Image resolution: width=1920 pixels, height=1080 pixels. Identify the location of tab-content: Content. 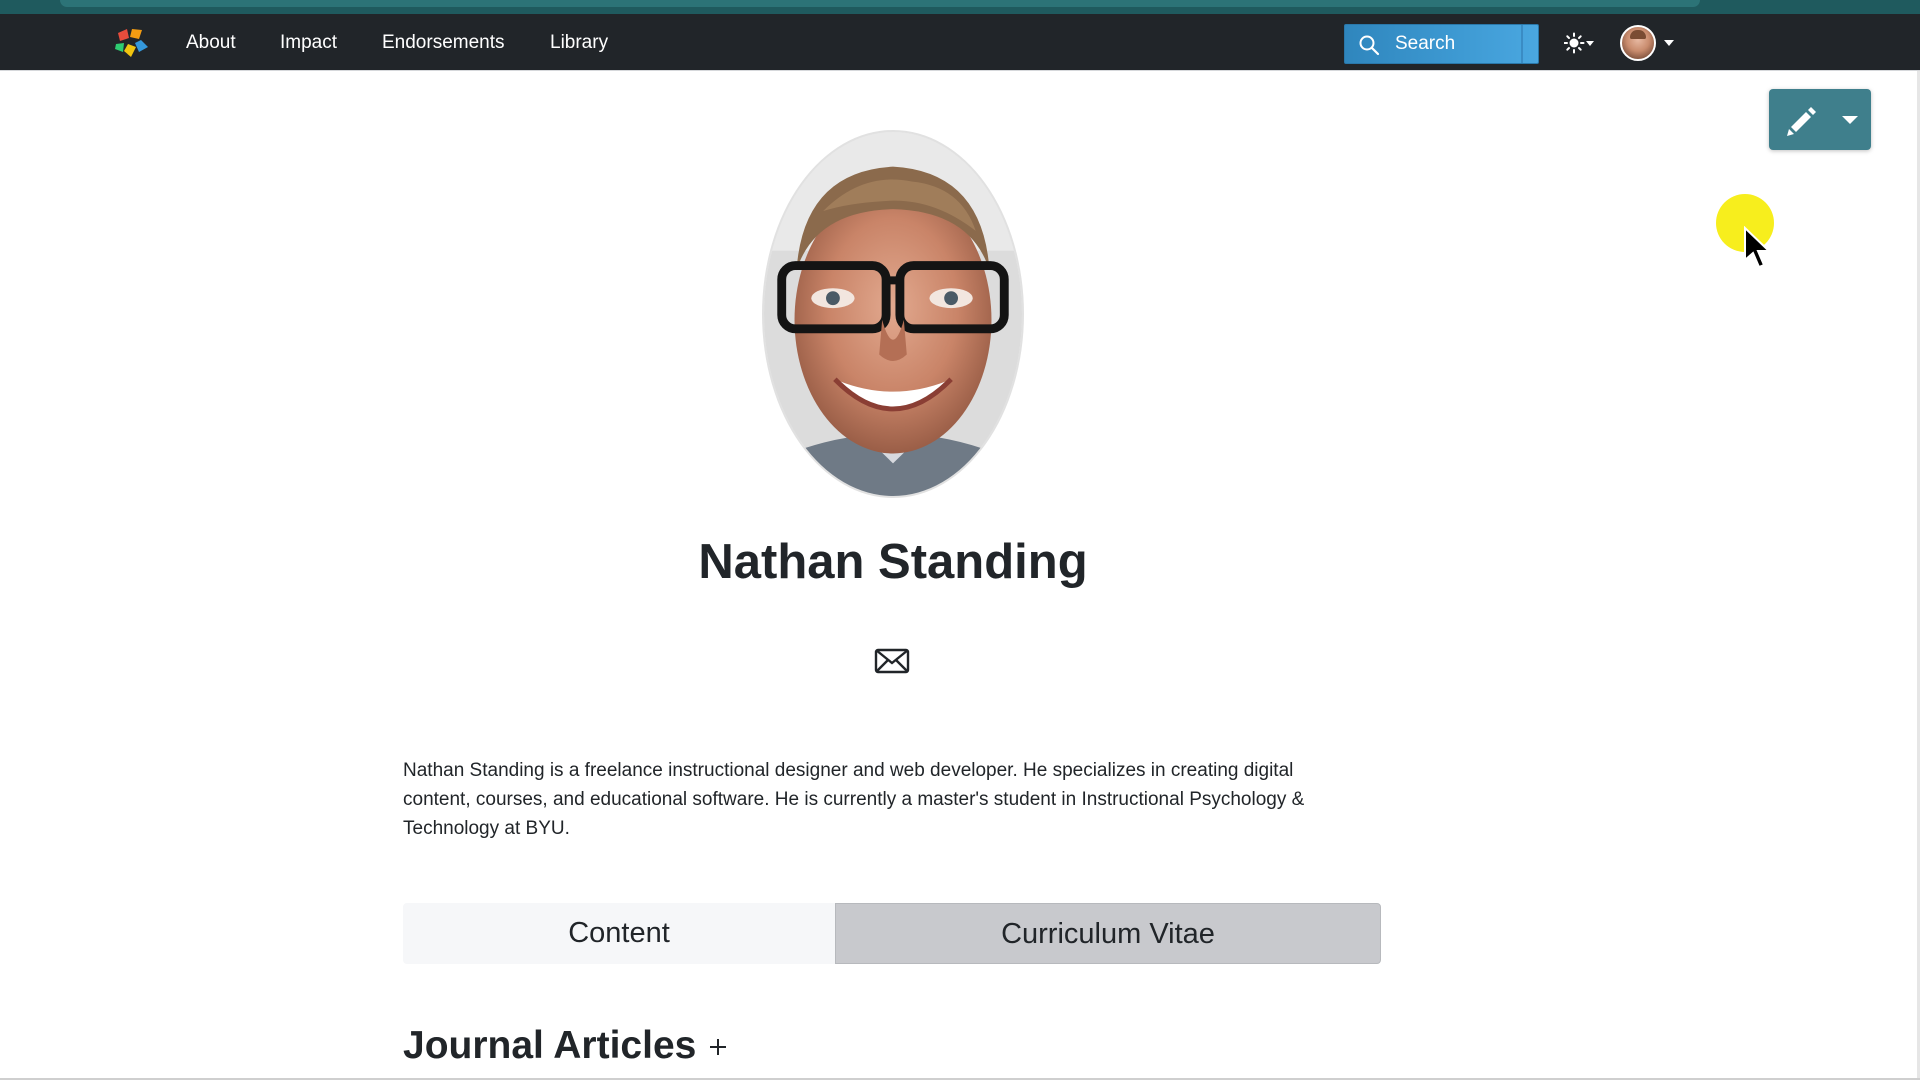
(619, 933).